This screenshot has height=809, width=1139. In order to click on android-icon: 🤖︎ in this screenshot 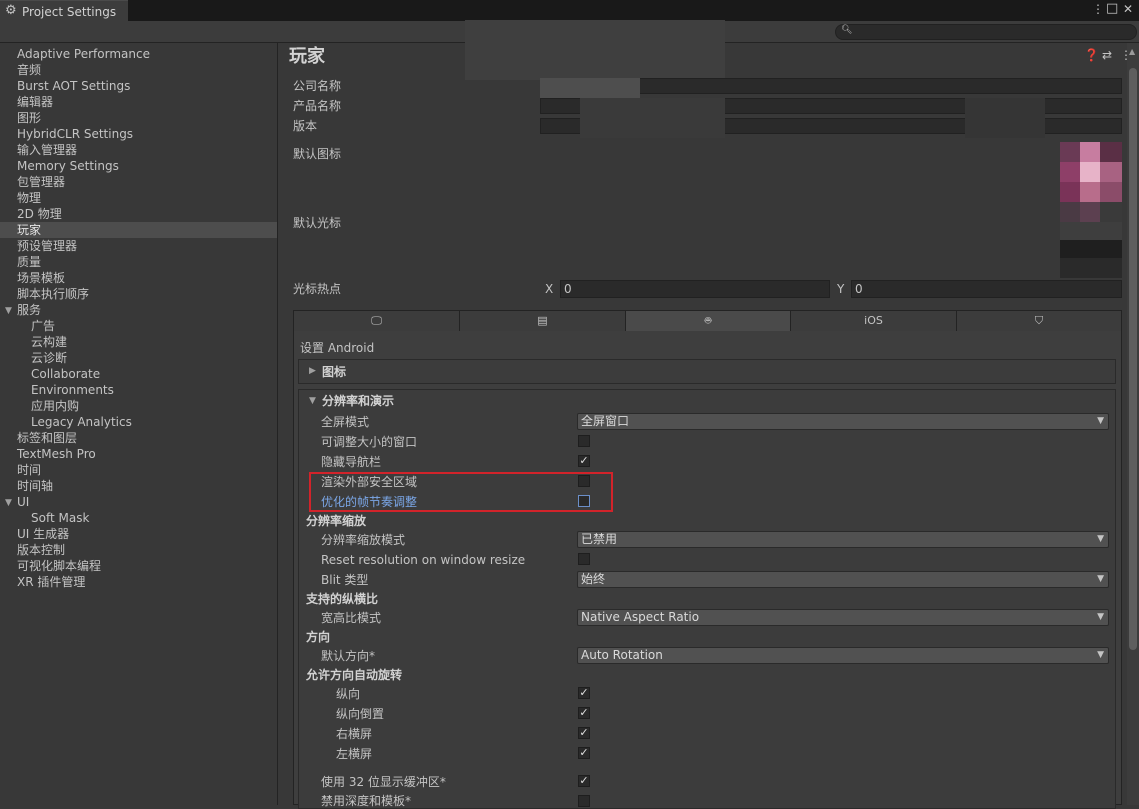, I will do `click(708, 320)`.